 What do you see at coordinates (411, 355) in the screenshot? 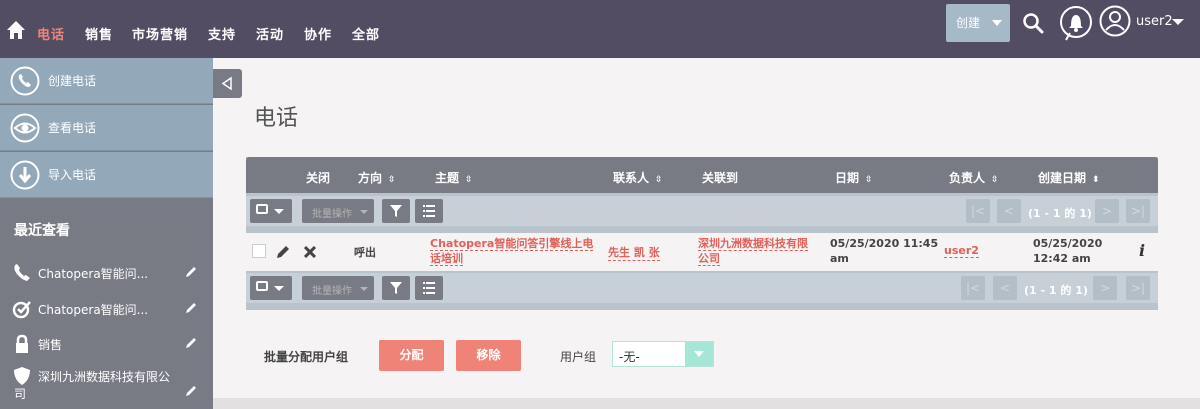
I see `assign-button: 分配` at bounding box center [411, 355].